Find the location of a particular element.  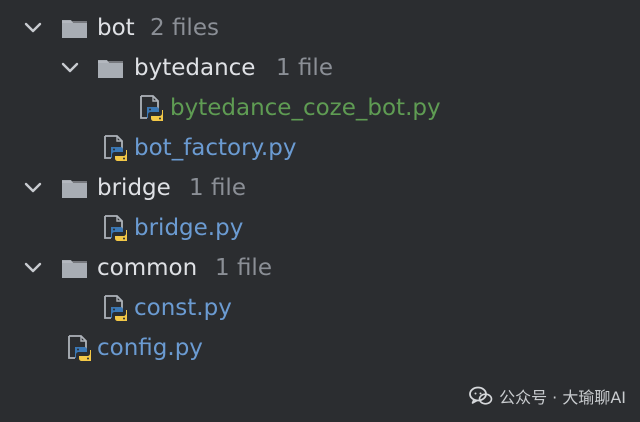

wechat-icon is located at coordinates (481, 395).